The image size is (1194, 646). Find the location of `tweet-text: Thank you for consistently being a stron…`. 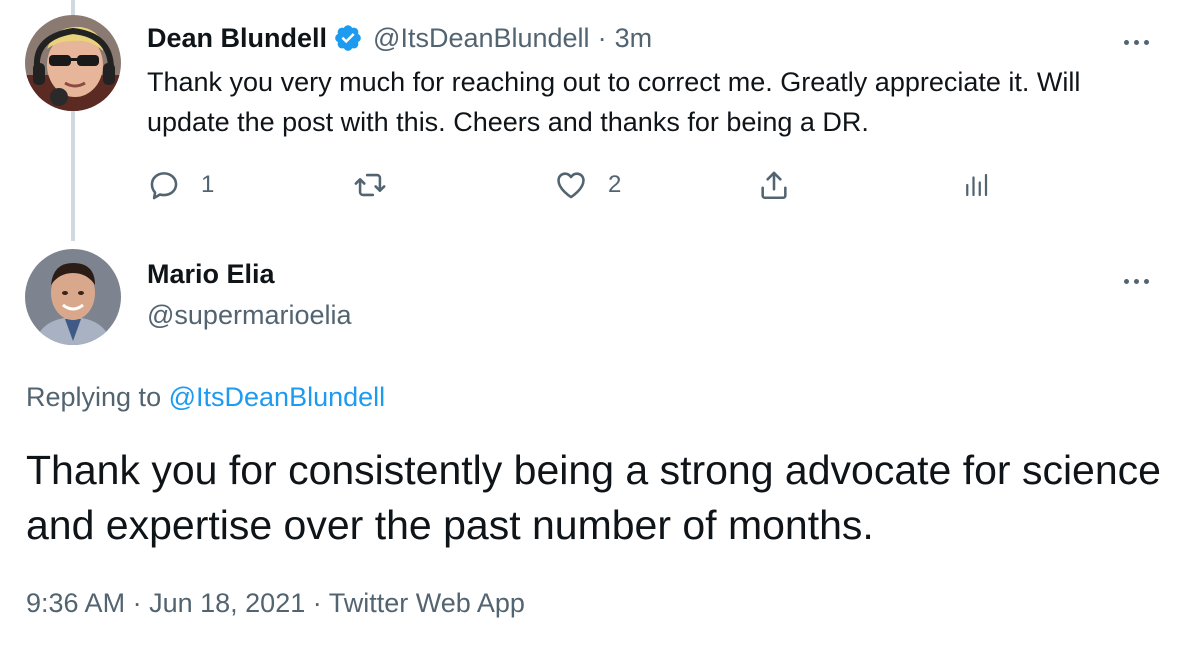

tweet-text: Thank you for consistently being a stron… is located at coordinates (593, 497).